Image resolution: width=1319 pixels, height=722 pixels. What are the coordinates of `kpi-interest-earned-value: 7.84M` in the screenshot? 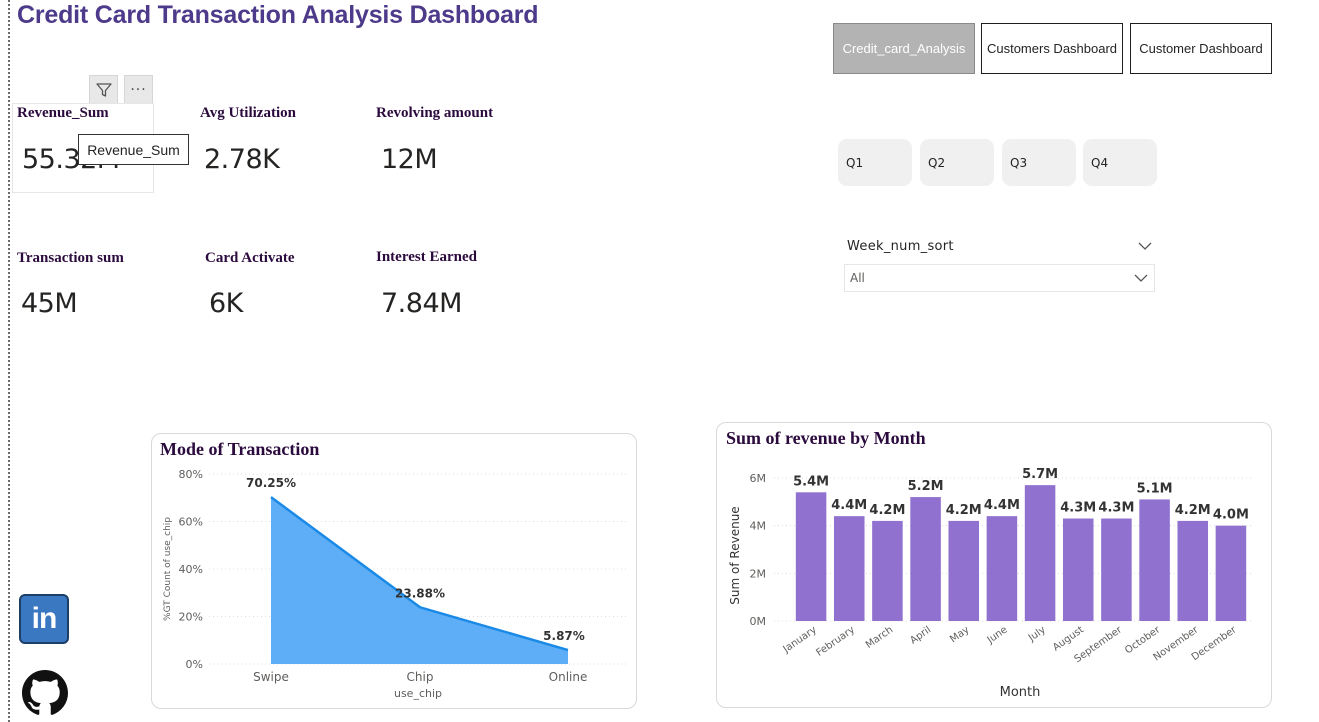 It's located at (421, 303).